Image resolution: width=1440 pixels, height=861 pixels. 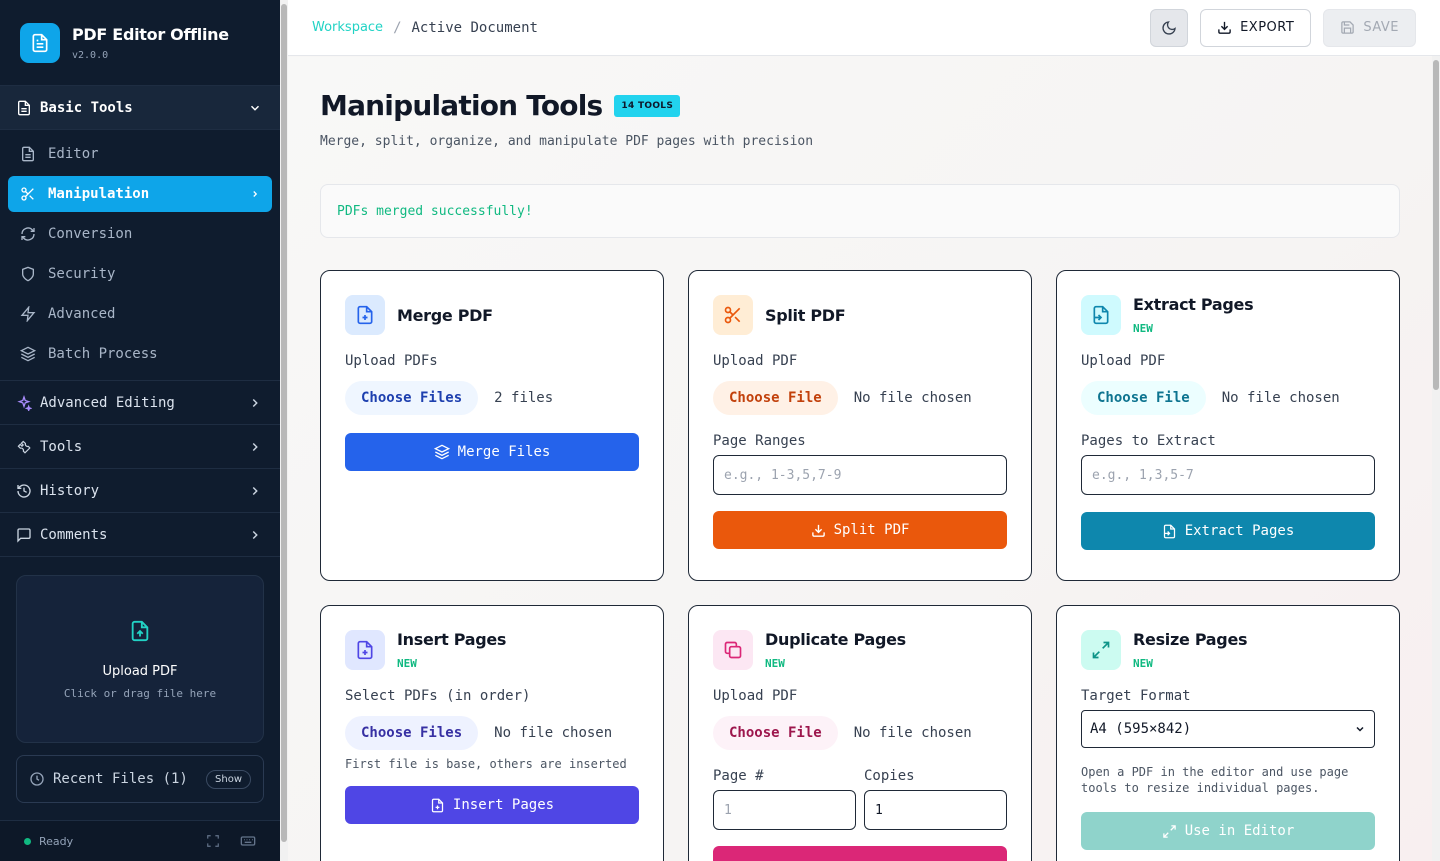 What do you see at coordinates (140, 154) in the screenshot?
I see `sidebar-item-editor: Editor` at bounding box center [140, 154].